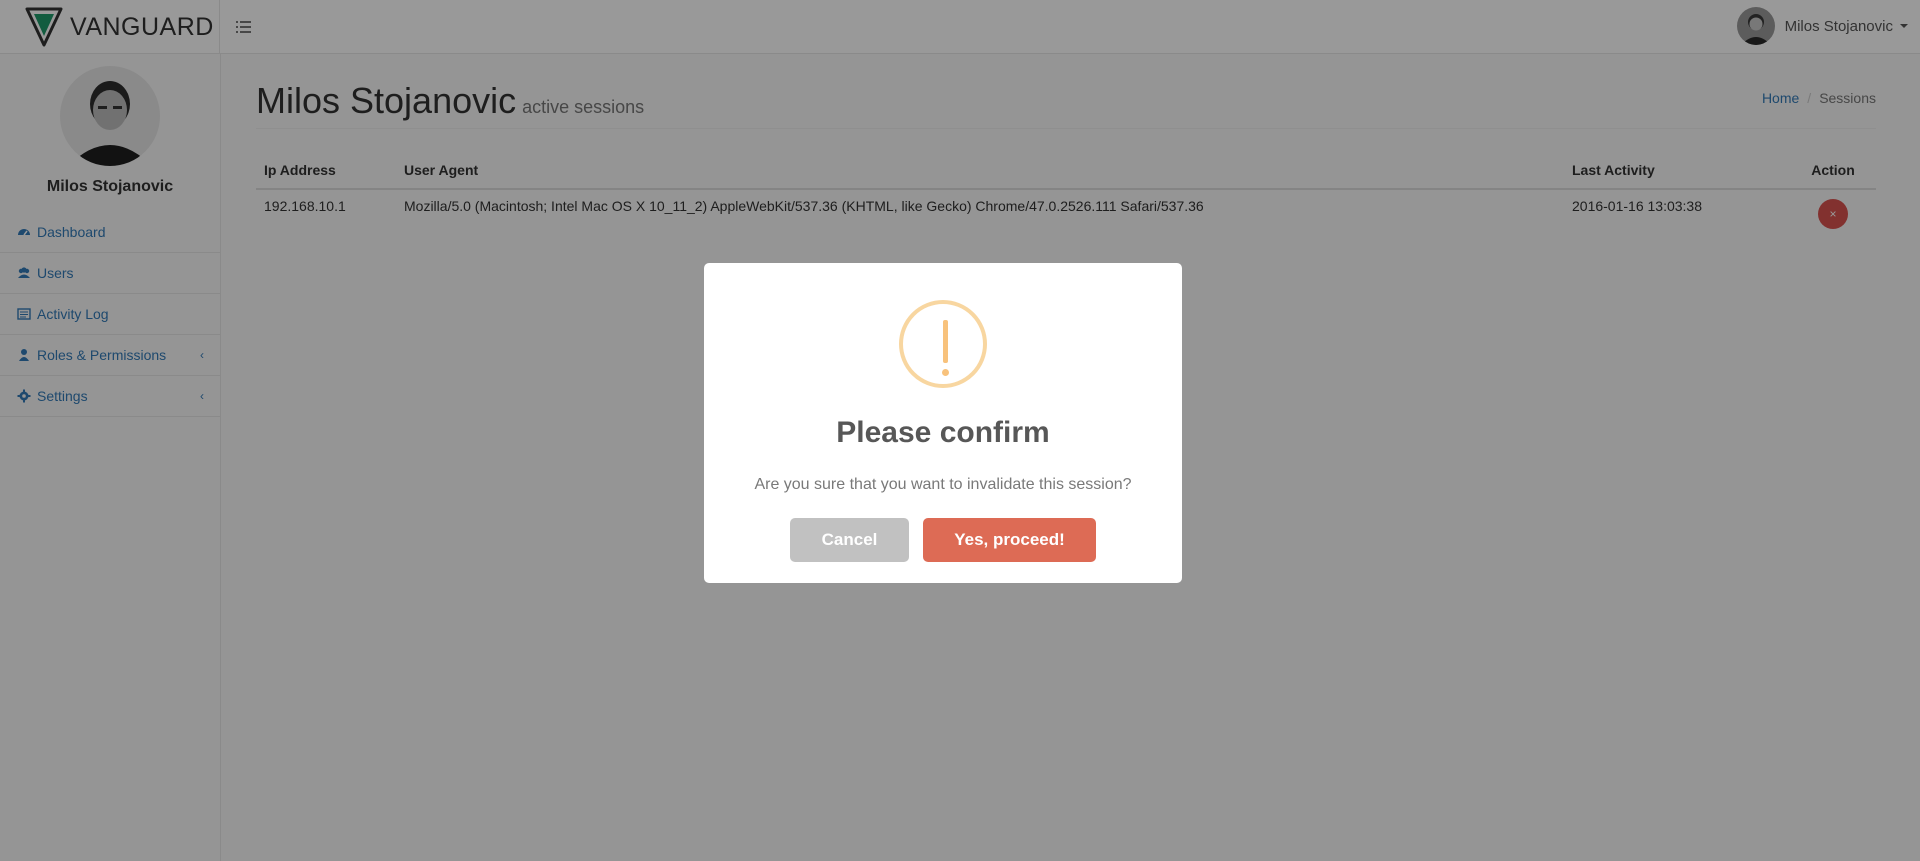 The width and height of the screenshot is (1920, 861). What do you see at coordinates (849, 540) in the screenshot?
I see `cancel-button: Cancel` at bounding box center [849, 540].